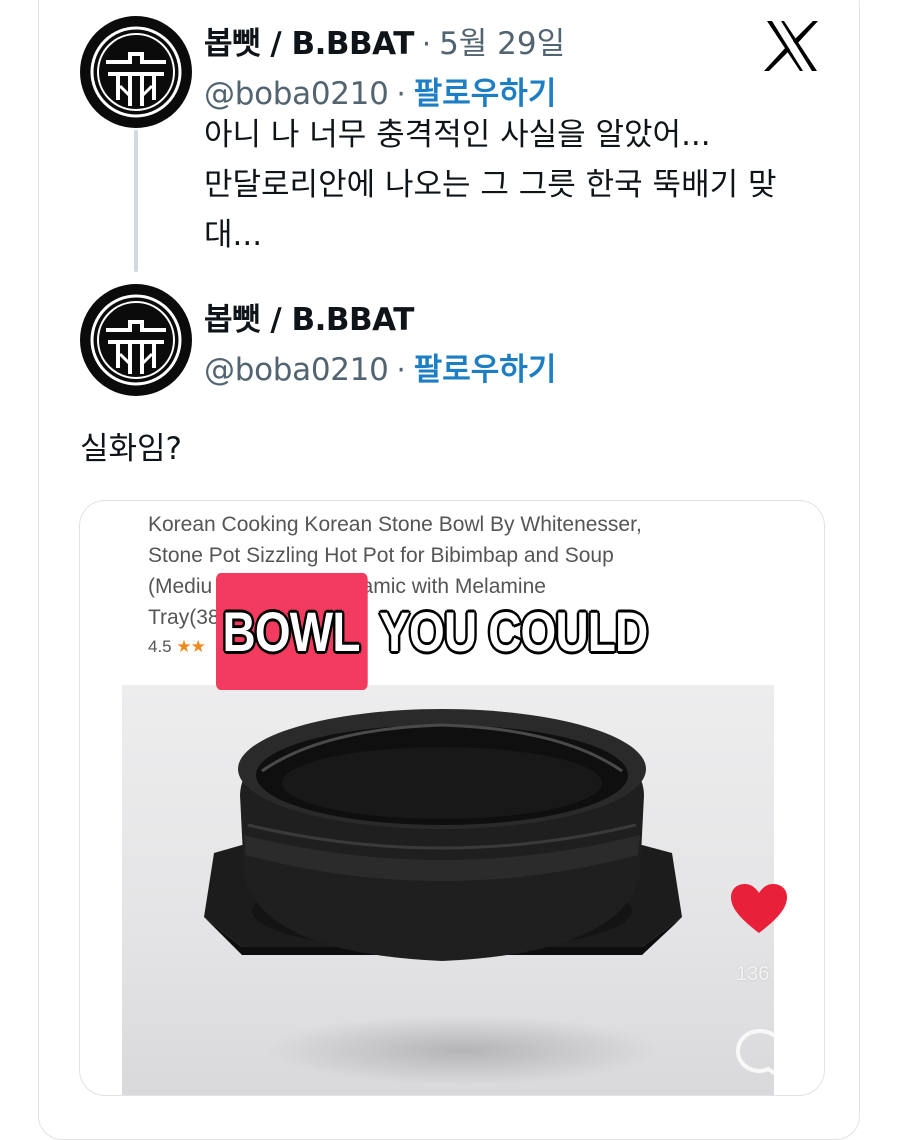 This screenshot has width=900, height=1140. I want to click on rating-value: 4.5, so click(160, 646).